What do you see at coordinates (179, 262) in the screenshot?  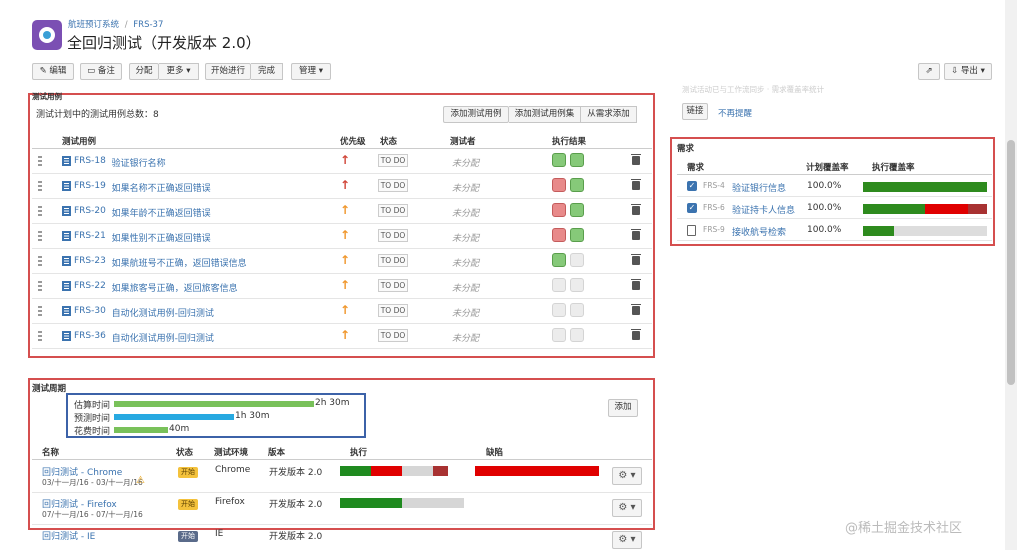 I see `testcase-name: 如果航班号不正确，返回错误信息` at bounding box center [179, 262].